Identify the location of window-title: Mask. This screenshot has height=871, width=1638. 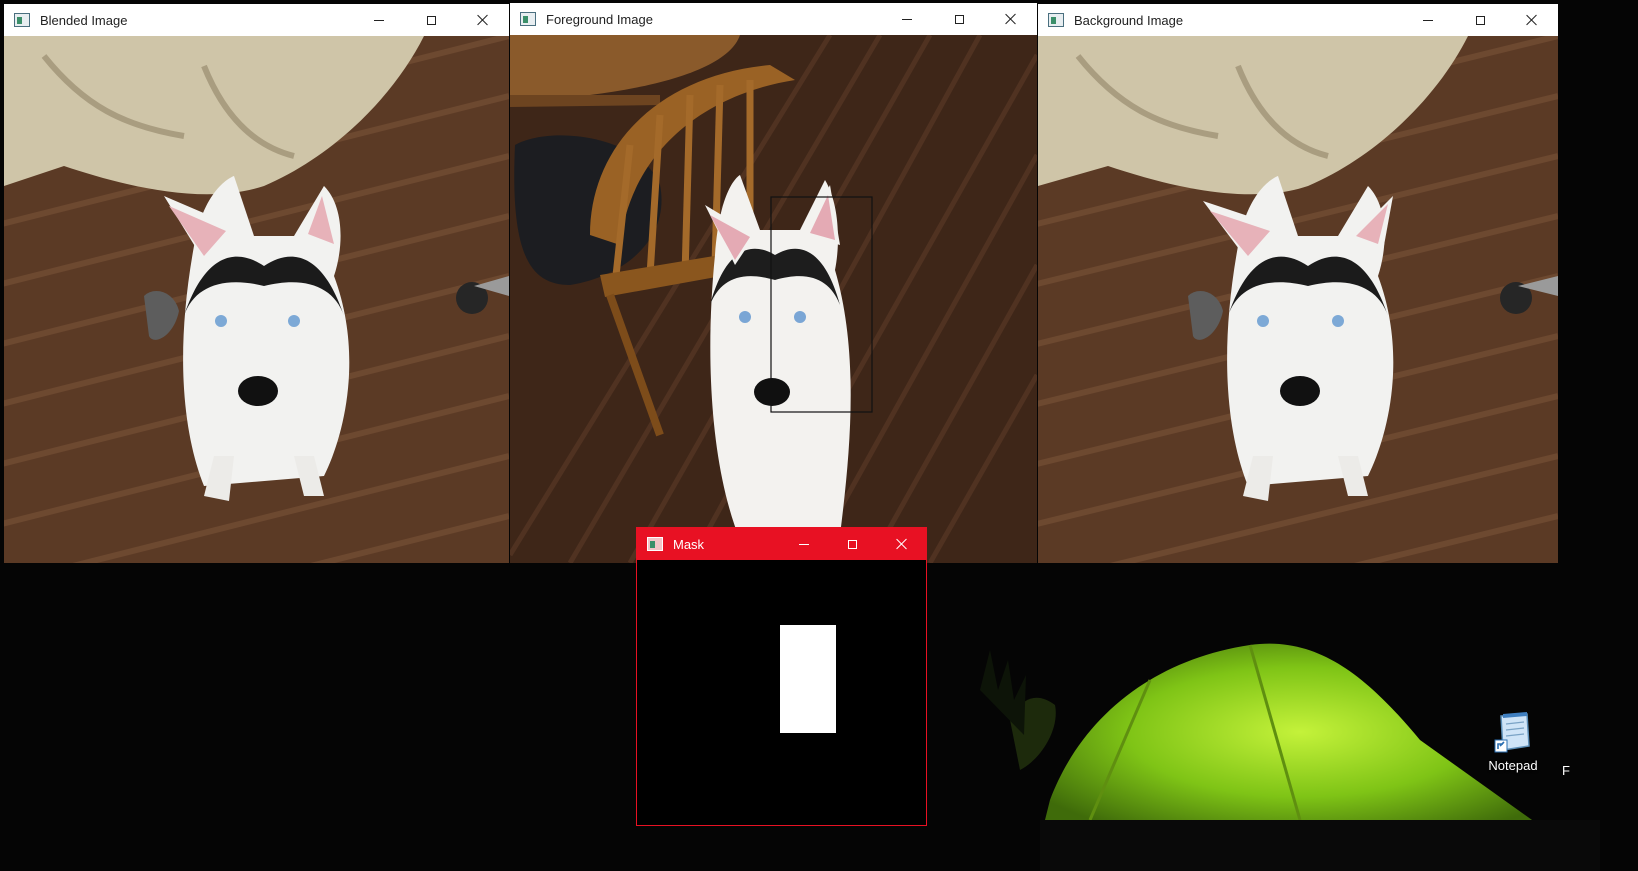
(689, 544).